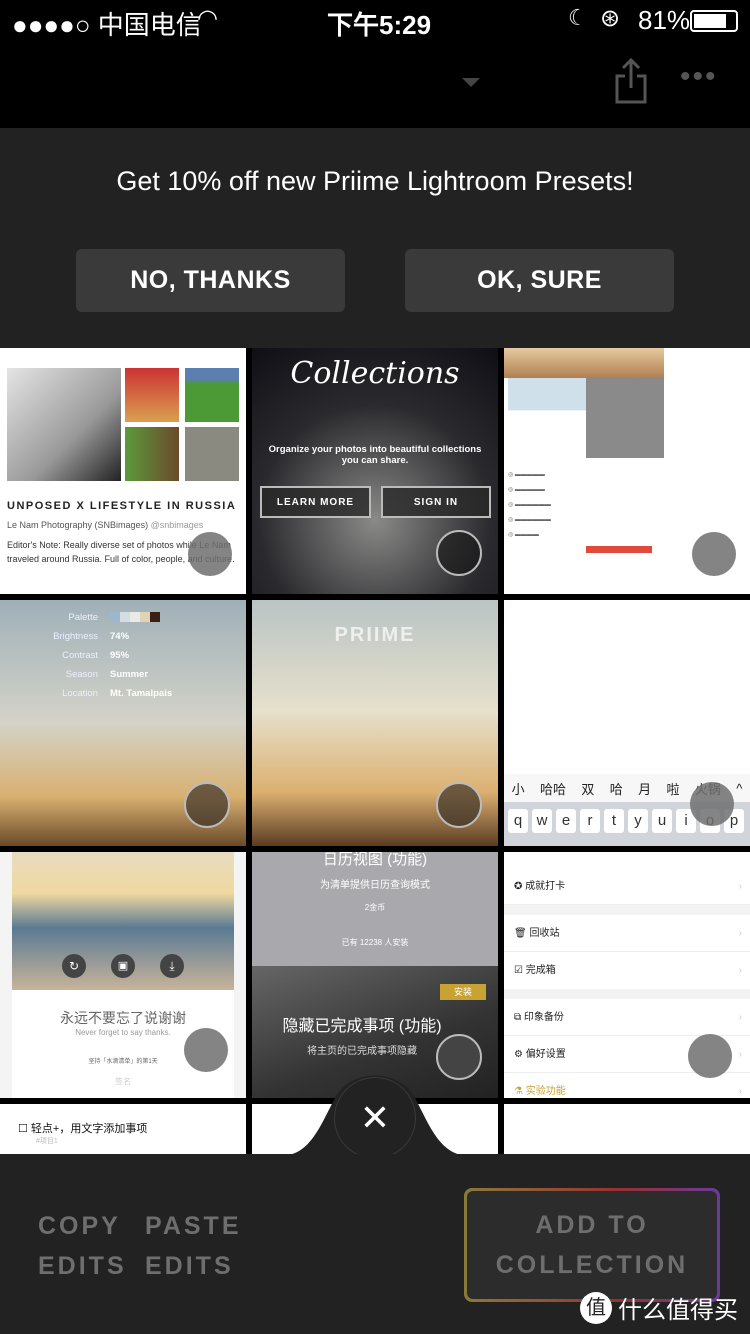 The height and width of the screenshot is (1334, 750). Describe the element at coordinates (375, 885) in the screenshot. I see `feature-subtitle: 为清单提供日历查询模式` at that location.